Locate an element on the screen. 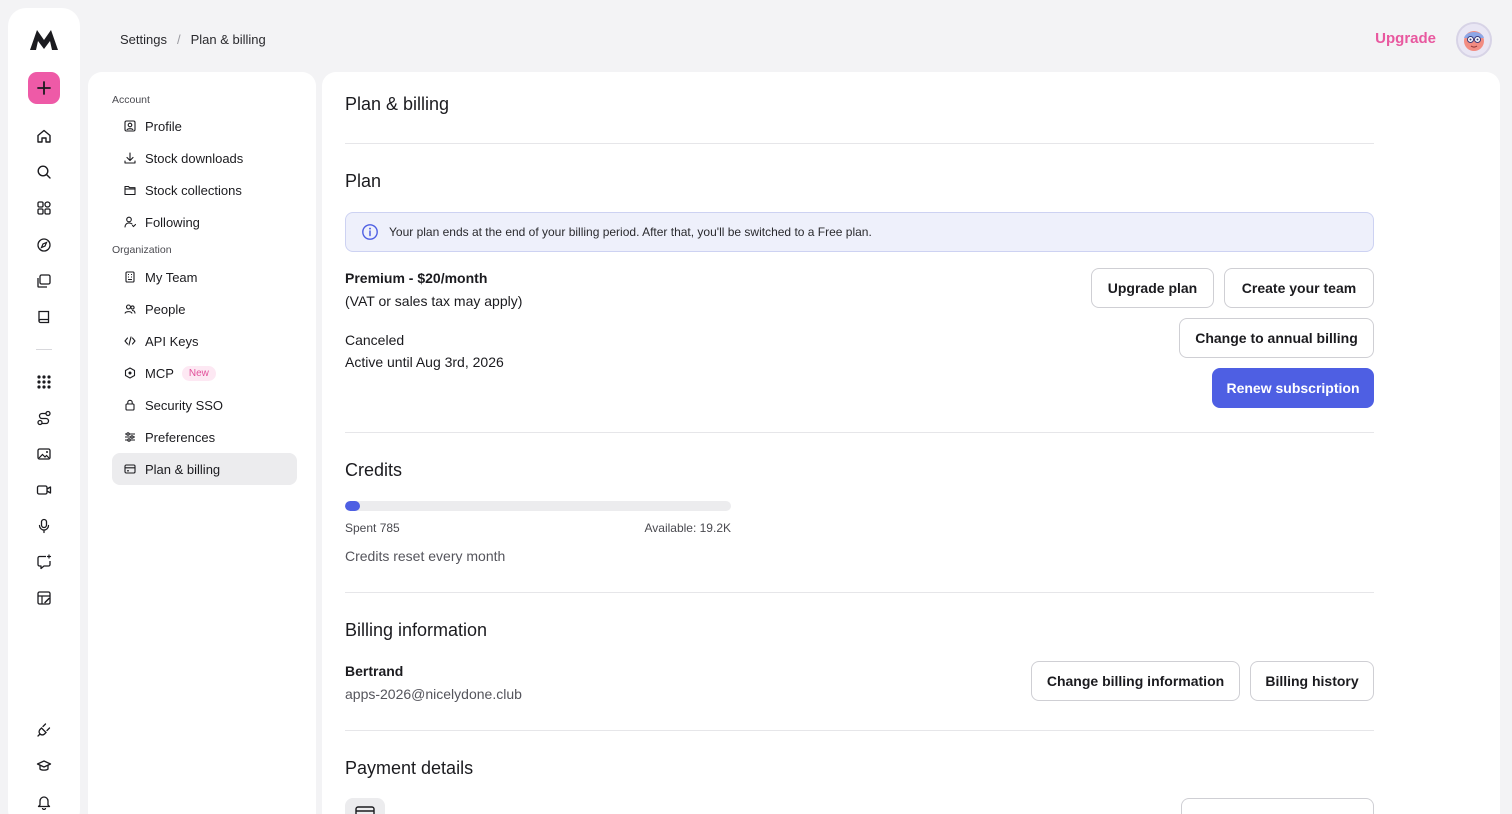  nav-item-stock-downloads: Stock downloads is located at coordinates (204, 158).